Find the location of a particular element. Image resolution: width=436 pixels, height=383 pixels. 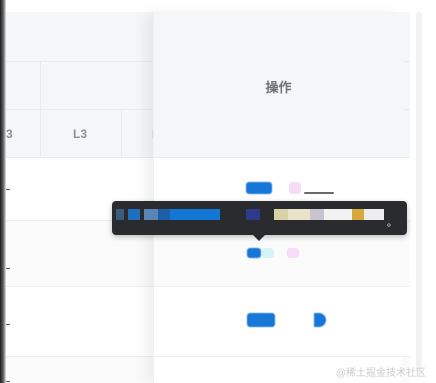

action-link-underline is located at coordinates (319, 193).